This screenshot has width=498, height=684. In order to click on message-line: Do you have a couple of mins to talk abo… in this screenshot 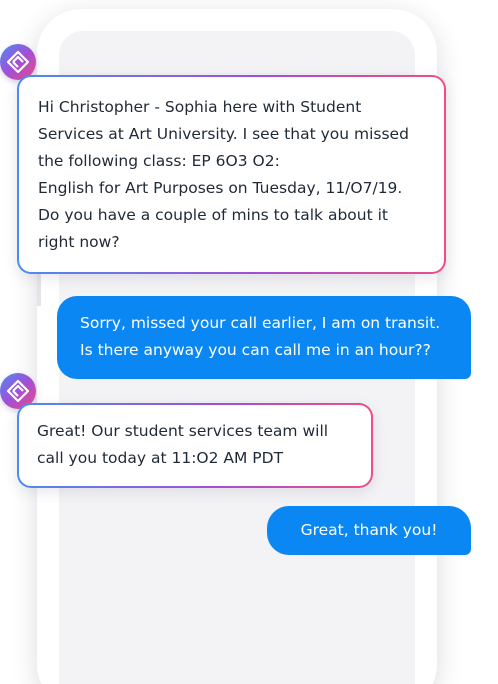, I will do `click(213, 215)`.